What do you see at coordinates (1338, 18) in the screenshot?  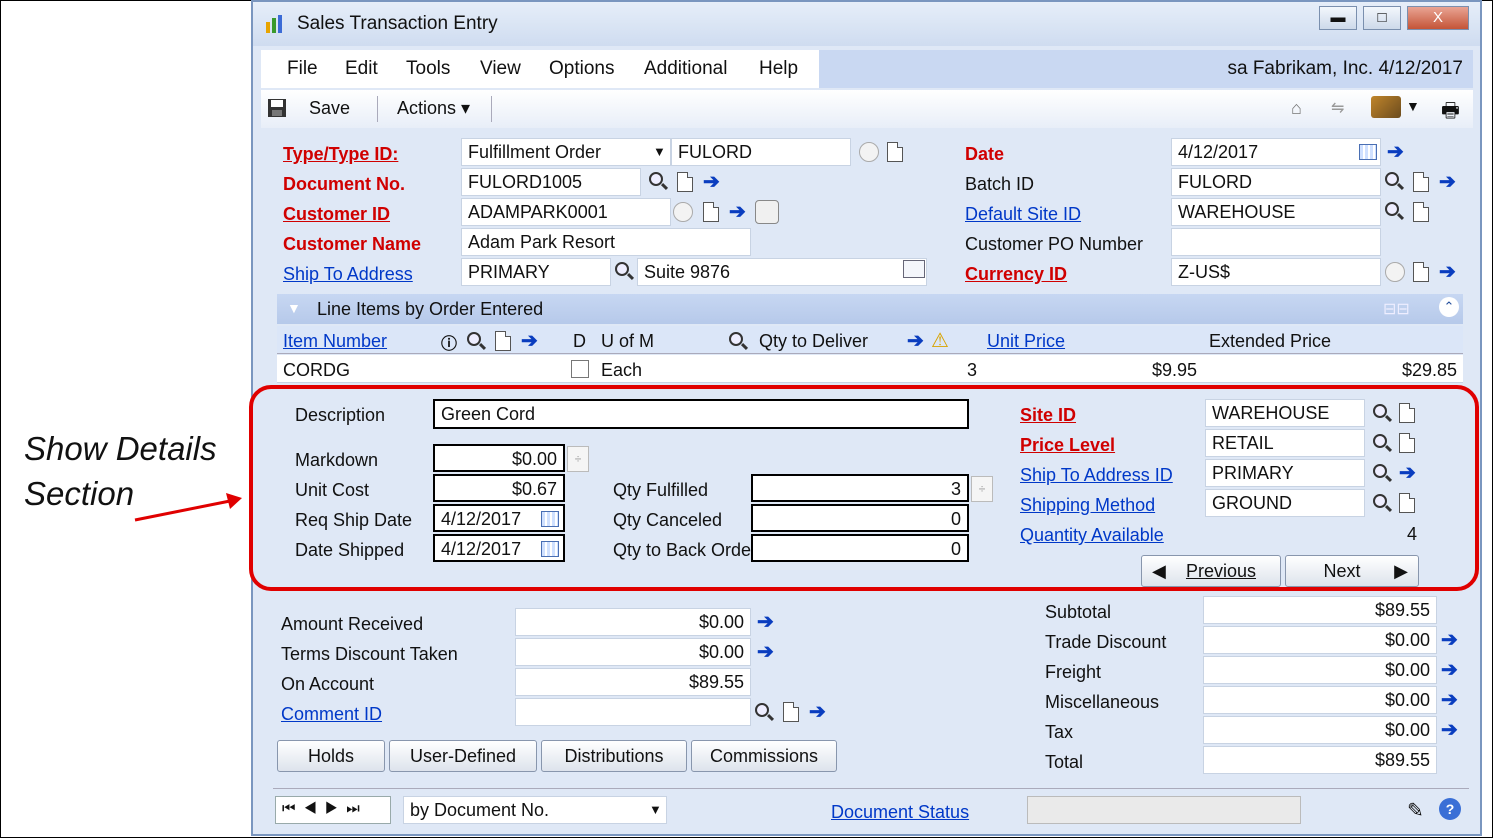 I see `minimize-button: ▬` at bounding box center [1338, 18].